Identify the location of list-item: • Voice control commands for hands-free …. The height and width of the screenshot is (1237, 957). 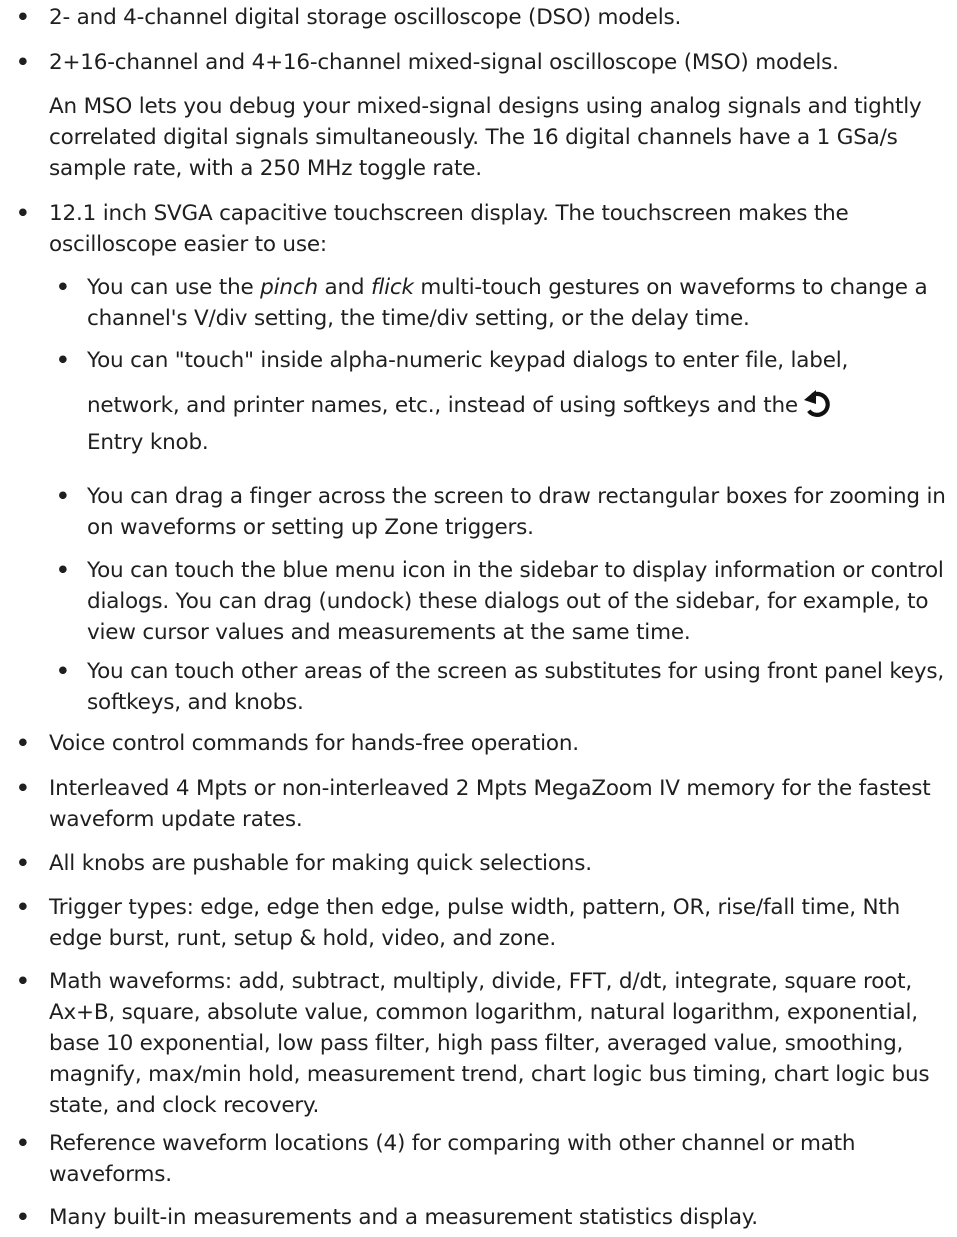
(476, 743).